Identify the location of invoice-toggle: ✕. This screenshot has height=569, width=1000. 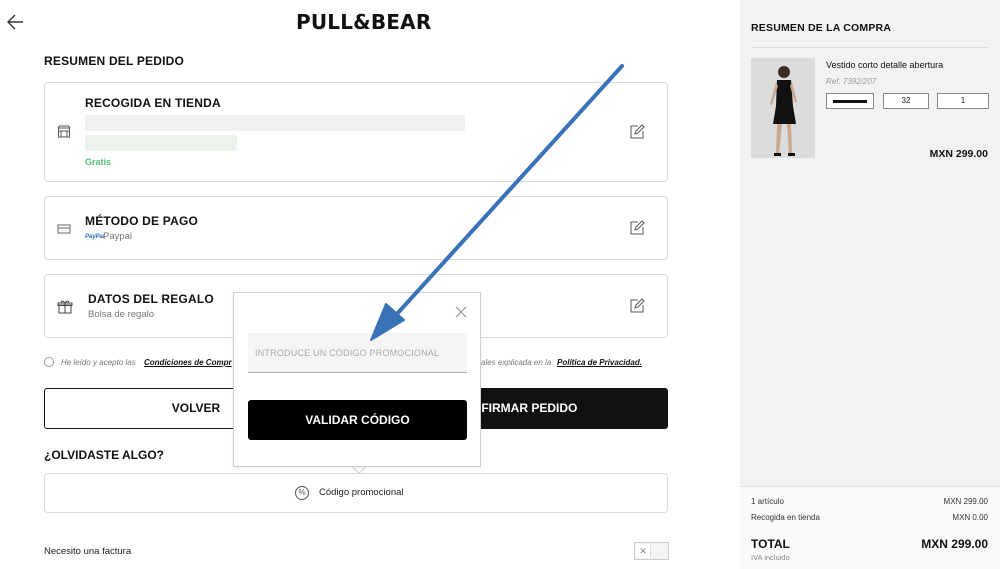
(651, 551).